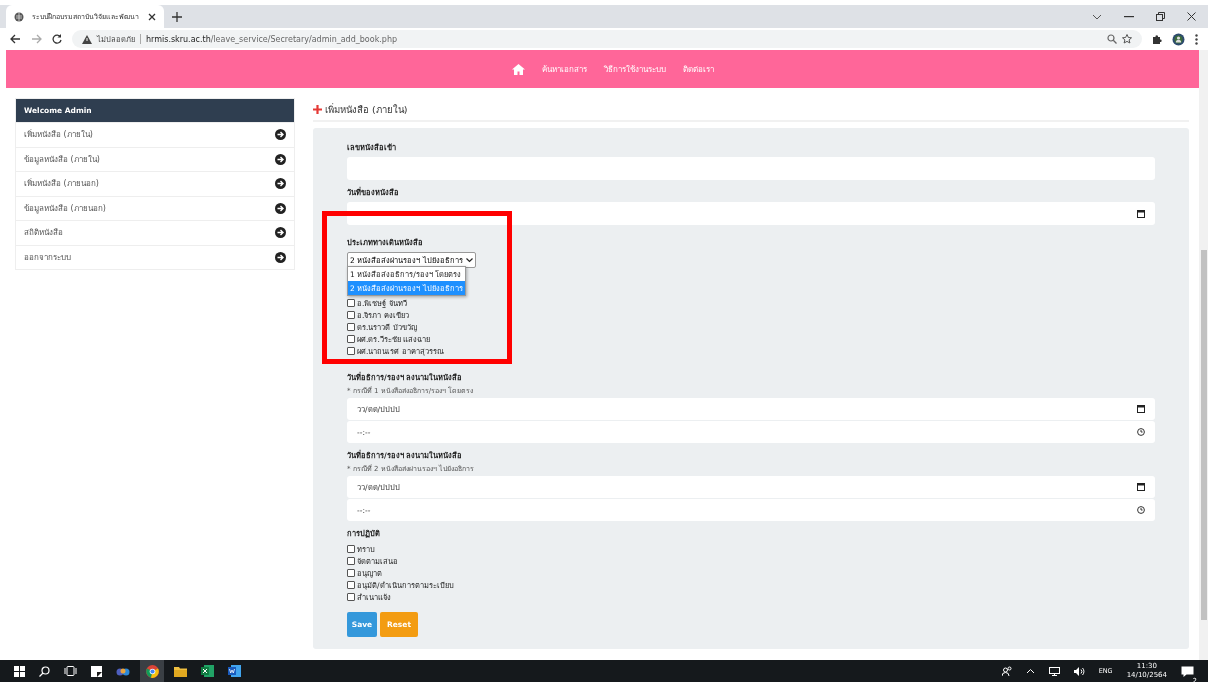  I want to click on notification-icon, so click(1187, 671).